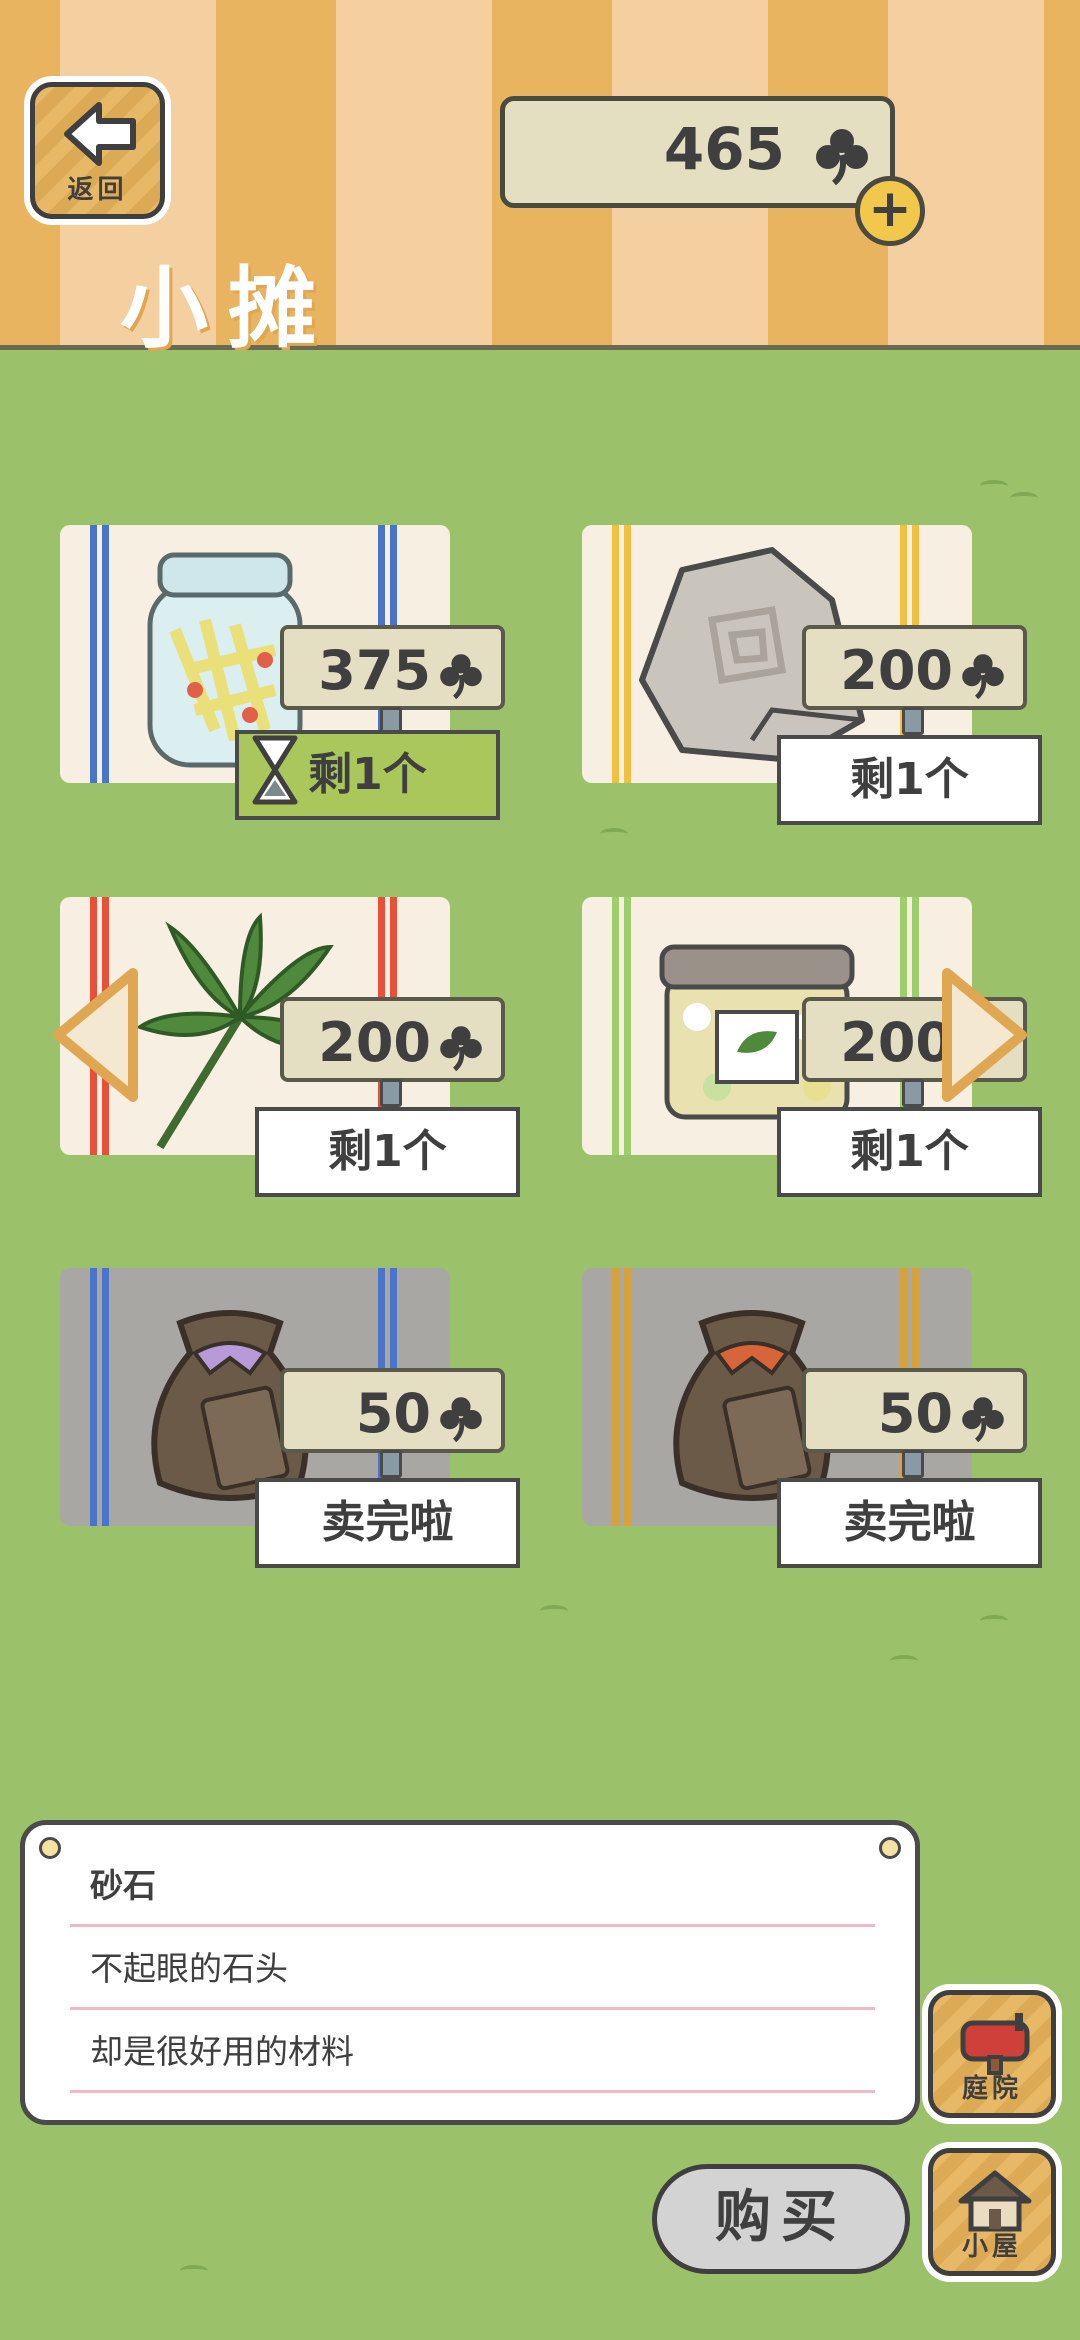 The image size is (1080, 2340). I want to click on garden-button: 庭院, so click(992, 2054).